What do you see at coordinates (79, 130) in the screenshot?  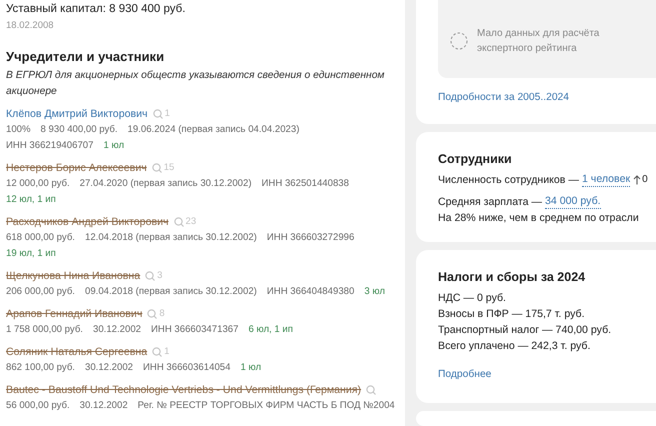 I see `founder-detail: 8 930 400,00 руб.` at bounding box center [79, 130].